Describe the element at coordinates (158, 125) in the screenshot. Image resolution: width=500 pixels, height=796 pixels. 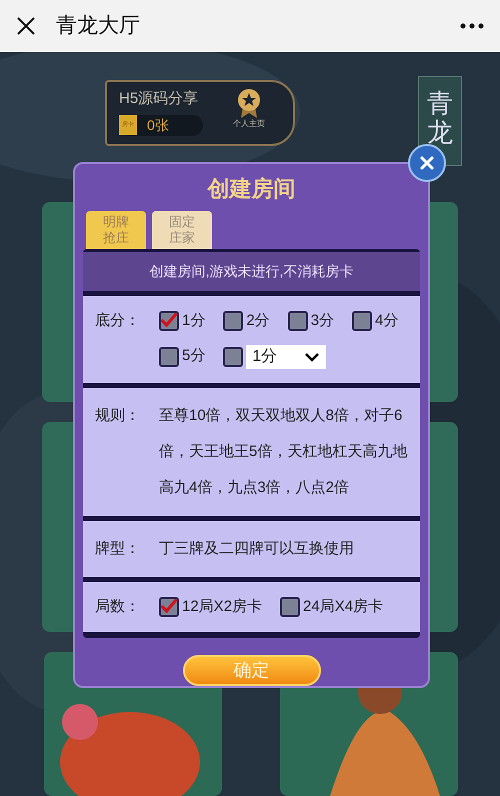
I see `card-count: 0张` at that location.